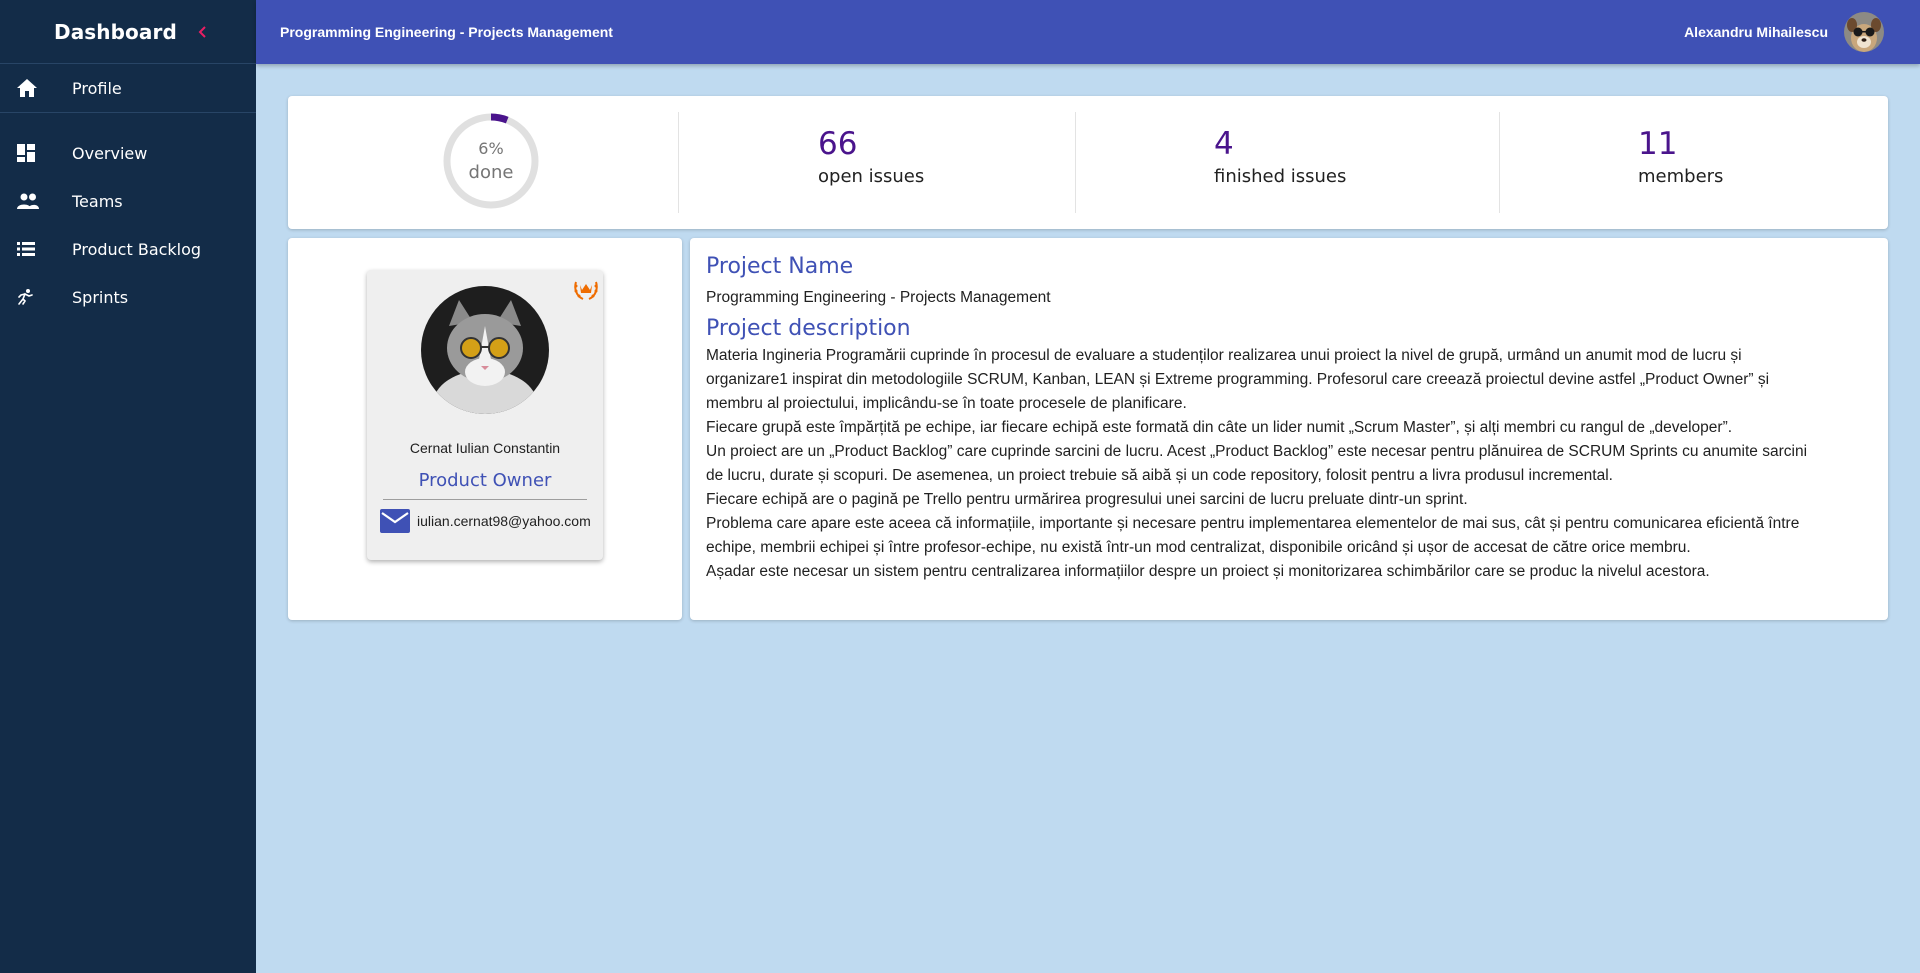 The height and width of the screenshot is (973, 1920). What do you see at coordinates (485, 350) in the screenshot?
I see `owner-avatar` at bounding box center [485, 350].